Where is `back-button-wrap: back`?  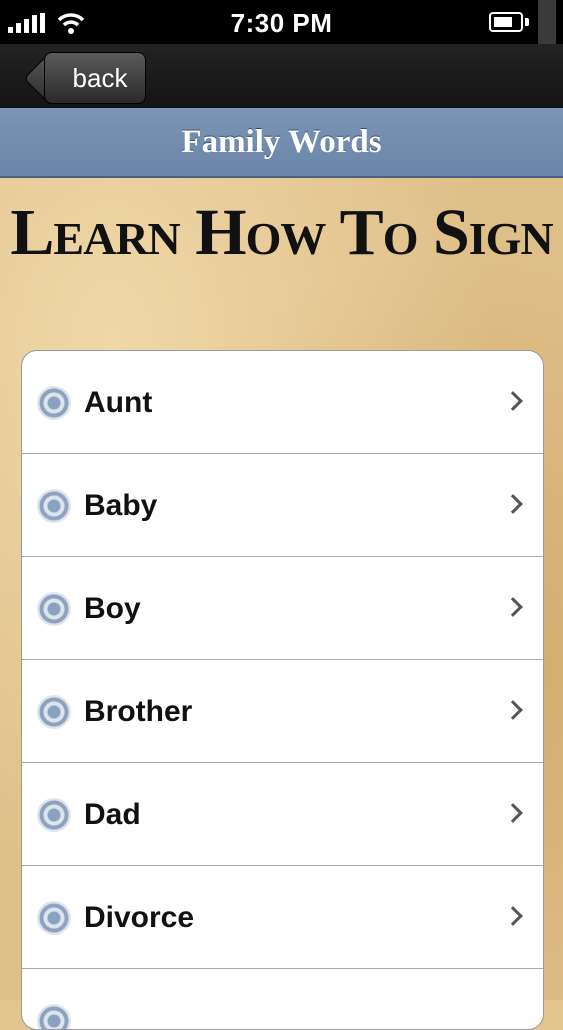 back-button-wrap: back is located at coordinates (84, 76).